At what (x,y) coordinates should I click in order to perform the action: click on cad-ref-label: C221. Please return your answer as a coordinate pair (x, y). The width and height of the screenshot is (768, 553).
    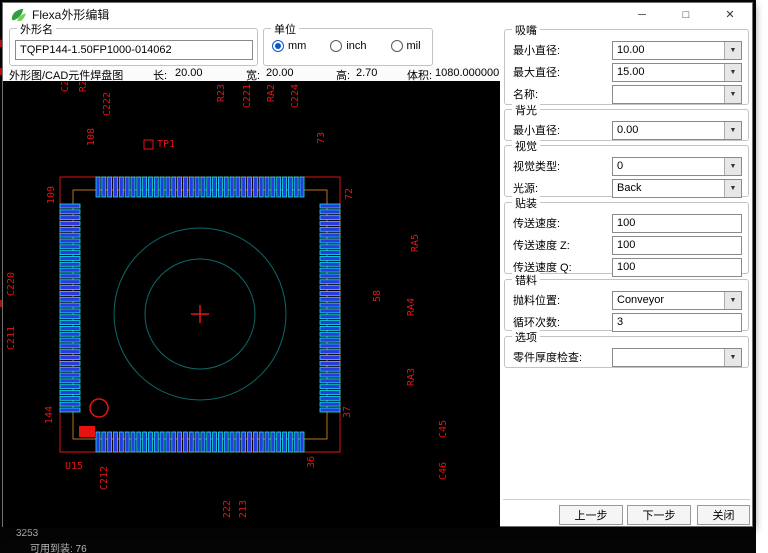
    Looking at the image, I should click on (247, 96).